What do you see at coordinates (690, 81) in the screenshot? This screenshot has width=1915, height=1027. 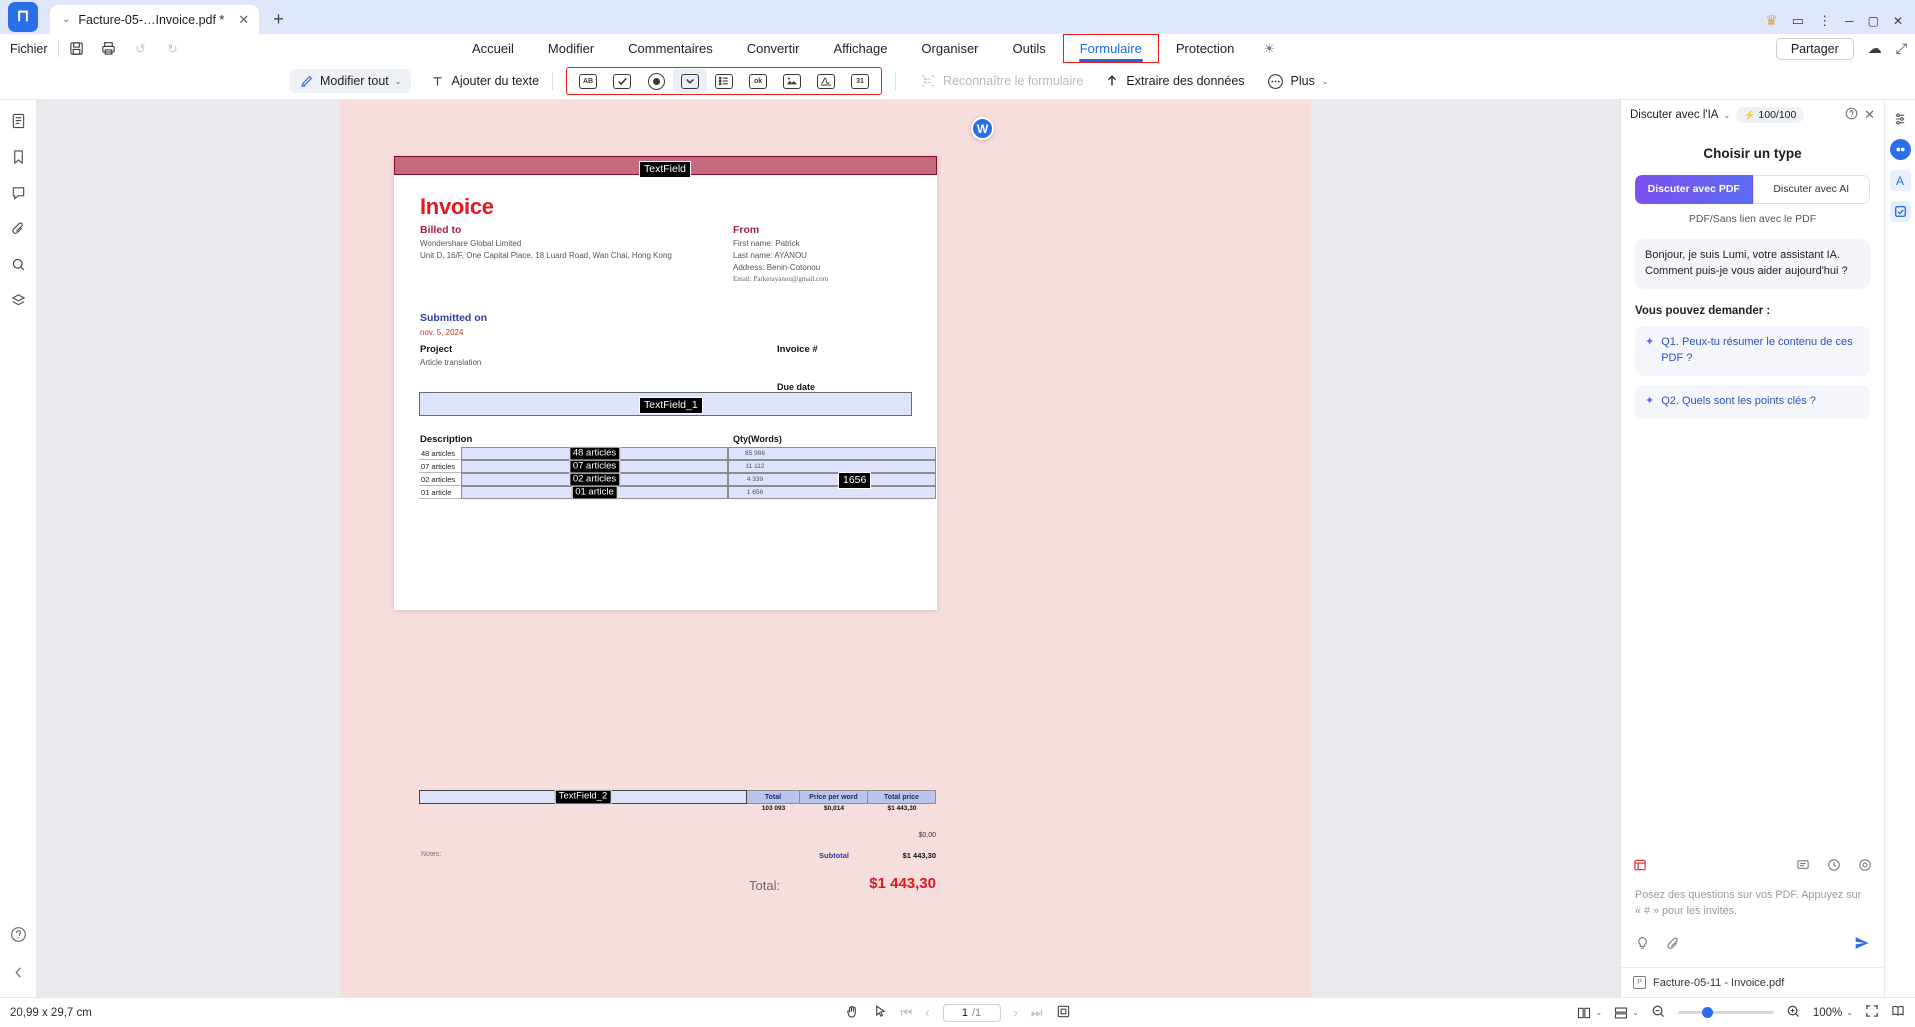 I see `combo-box-field-tool` at bounding box center [690, 81].